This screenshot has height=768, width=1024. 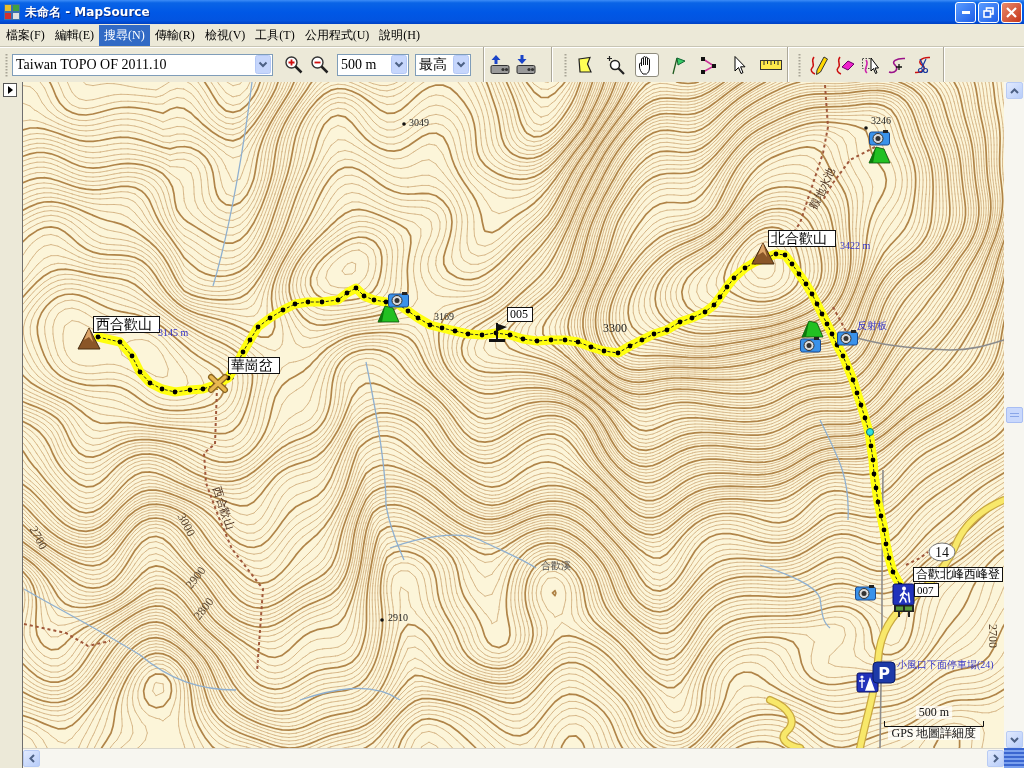 I want to click on send-to-device-button, so click(x=526, y=64).